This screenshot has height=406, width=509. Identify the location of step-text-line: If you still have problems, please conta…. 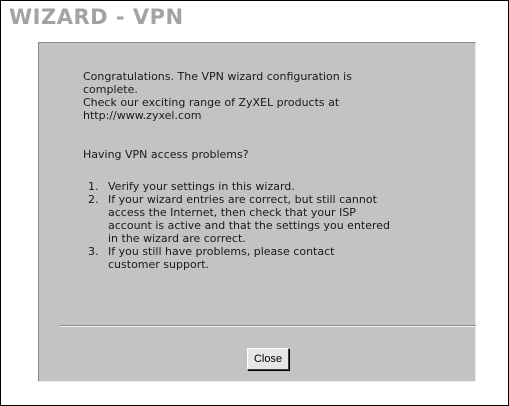
(221, 251).